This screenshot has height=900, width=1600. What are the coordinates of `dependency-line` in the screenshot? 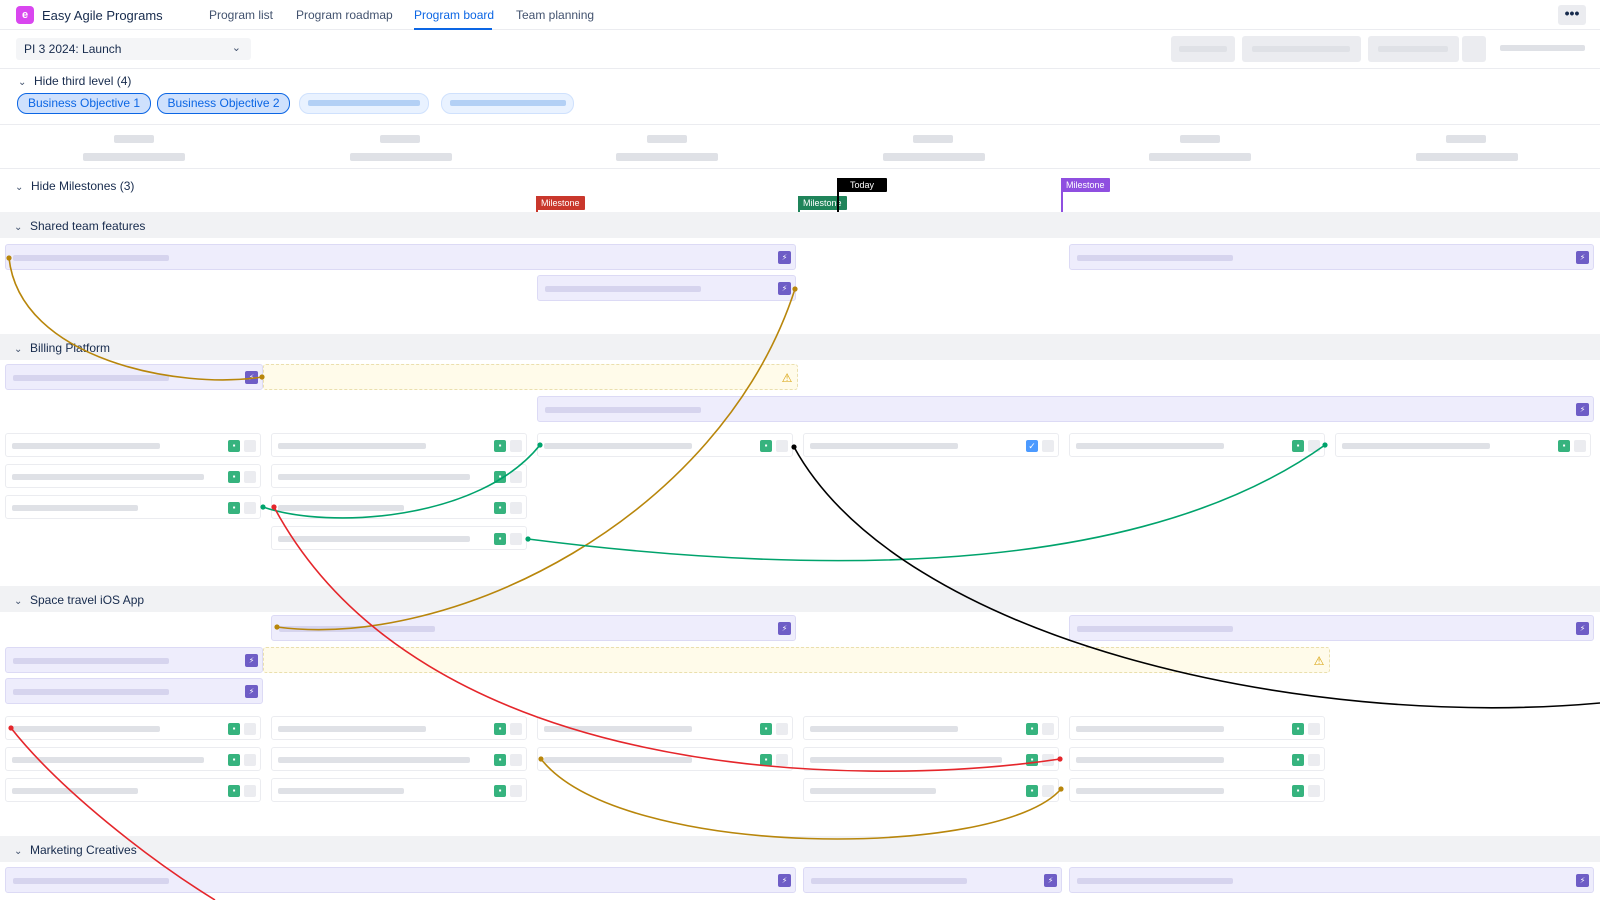 It's located at (926, 503).